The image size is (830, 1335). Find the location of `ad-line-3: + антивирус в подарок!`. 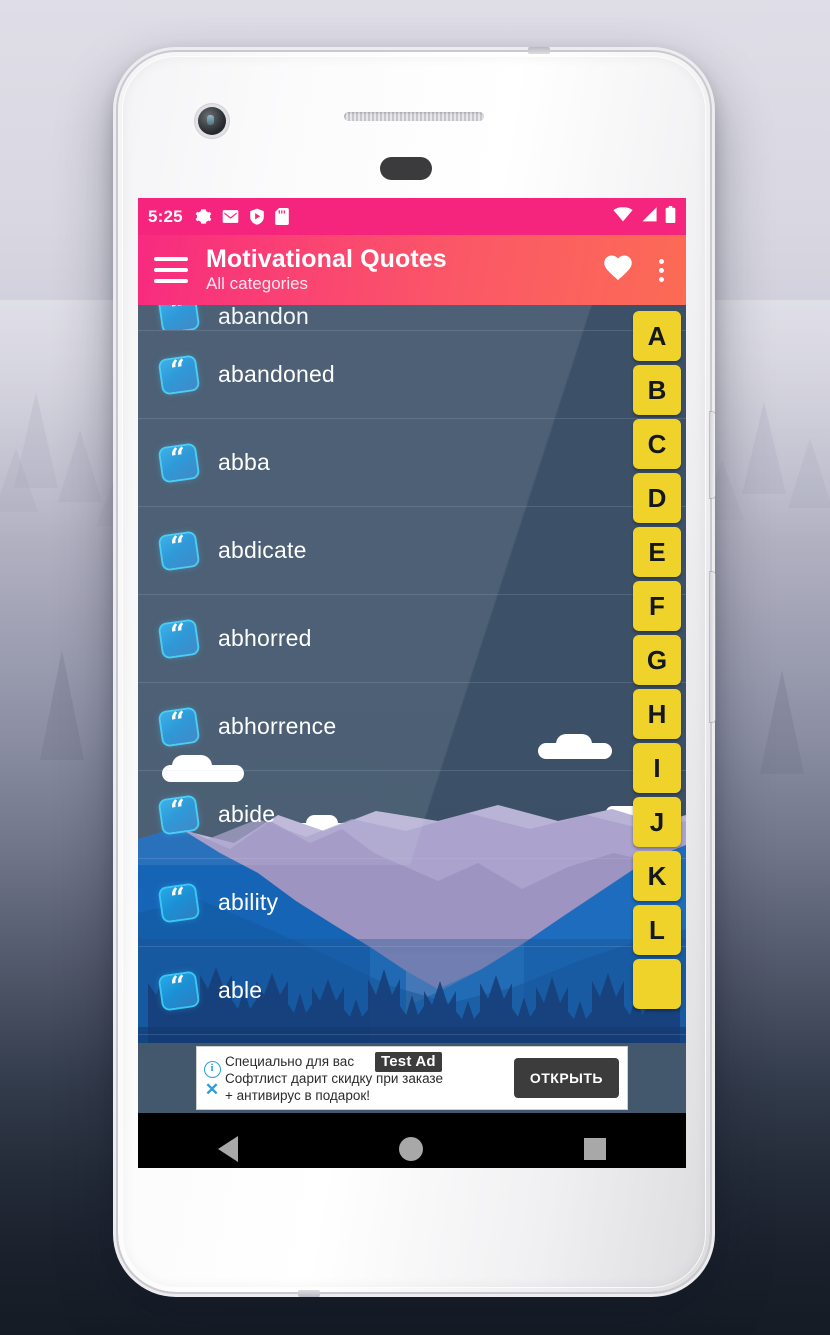

ad-line-3: + антивирус в подарок! is located at coordinates (297, 1095).